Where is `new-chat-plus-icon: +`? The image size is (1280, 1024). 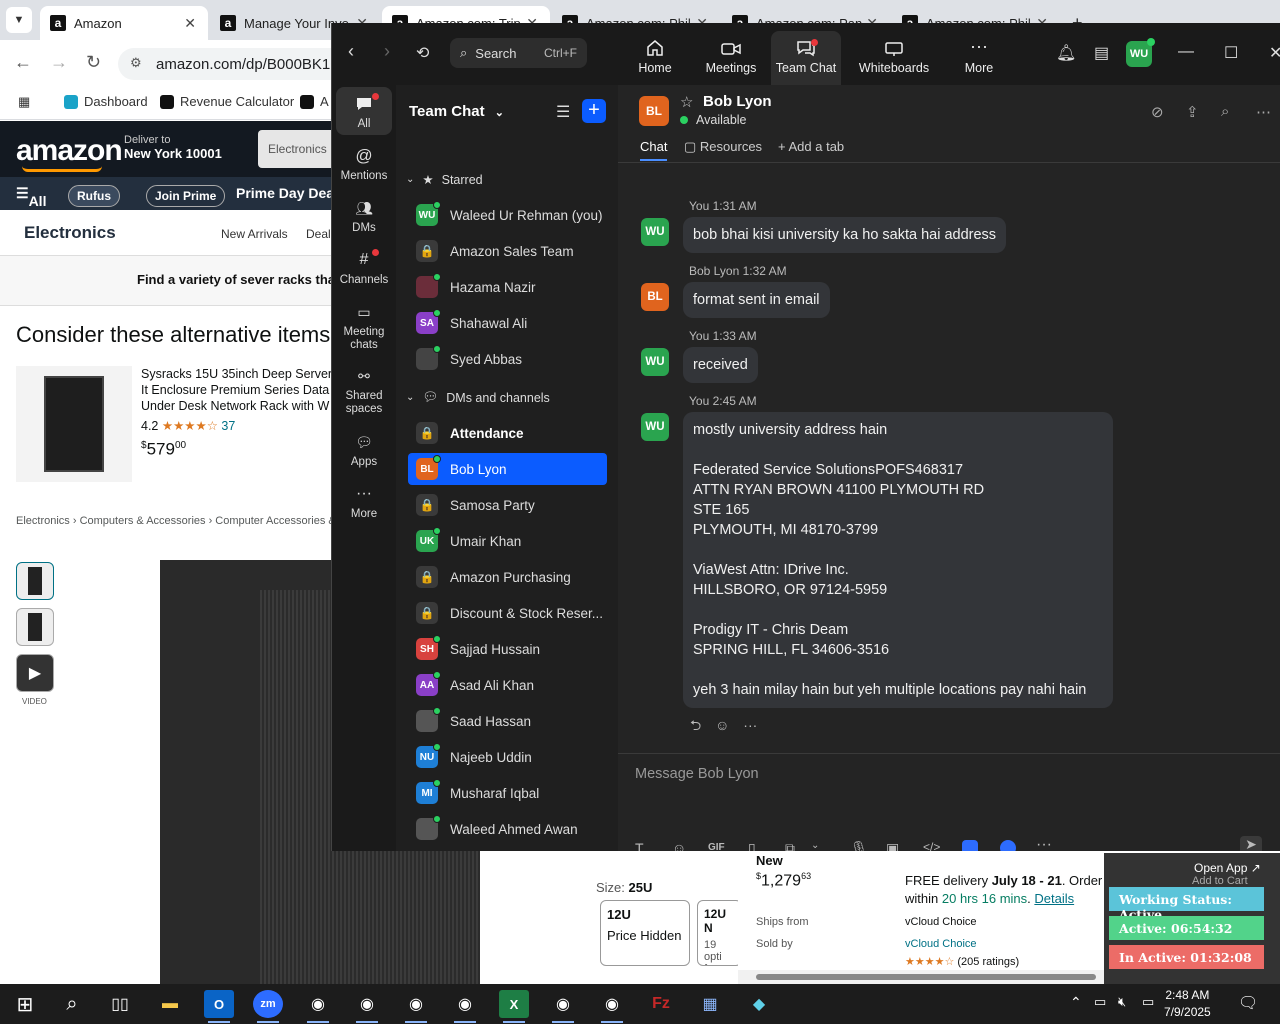
new-chat-plus-icon: + is located at coordinates (594, 111).